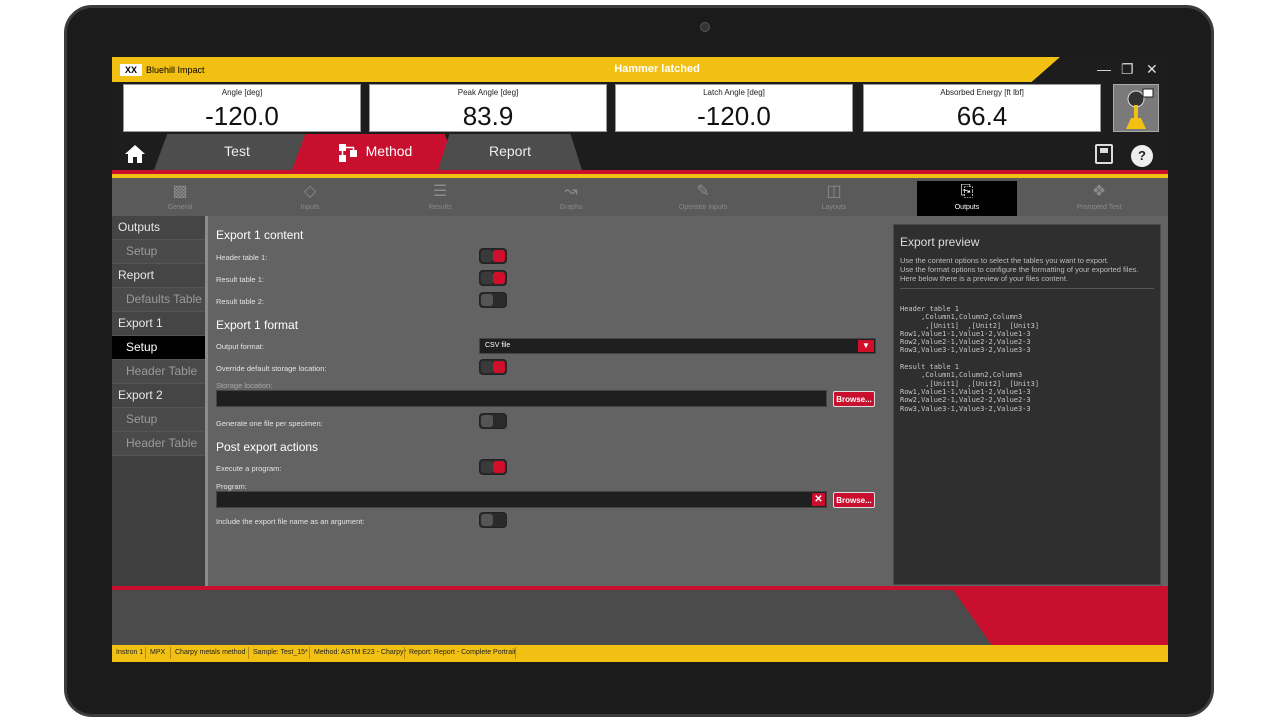 This screenshot has width=1280, height=720. I want to click on home-icon, so click(135, 154).